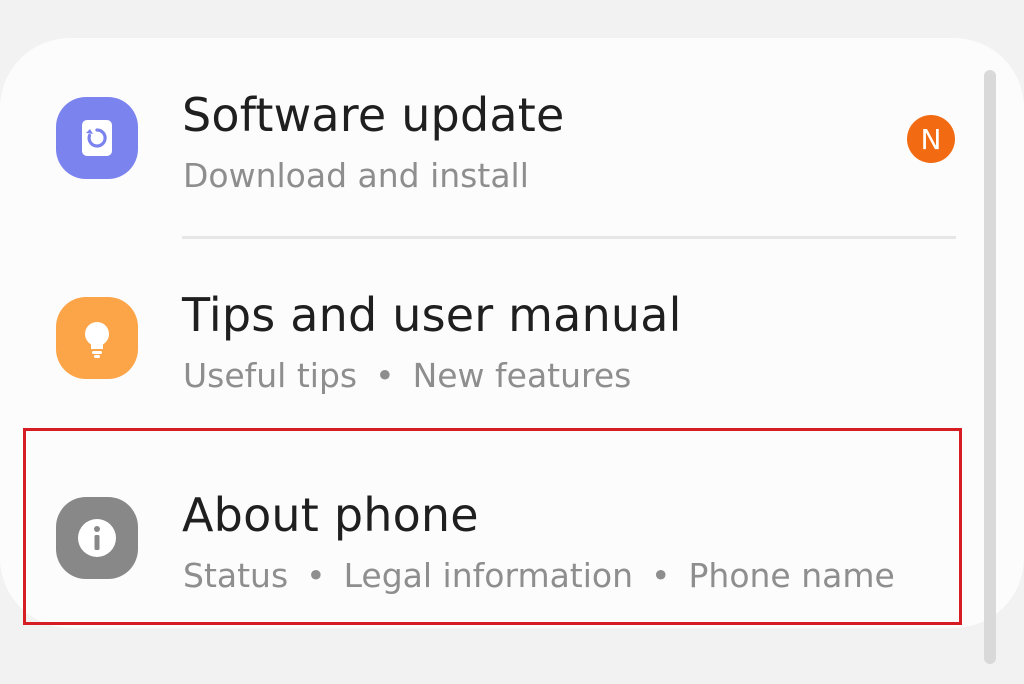 The height and width of the screenshot is (684, 1024). What do you see at coordinates (97, 538) in the screenshot?
I see `info-icon` at bounding box center [97, 538].